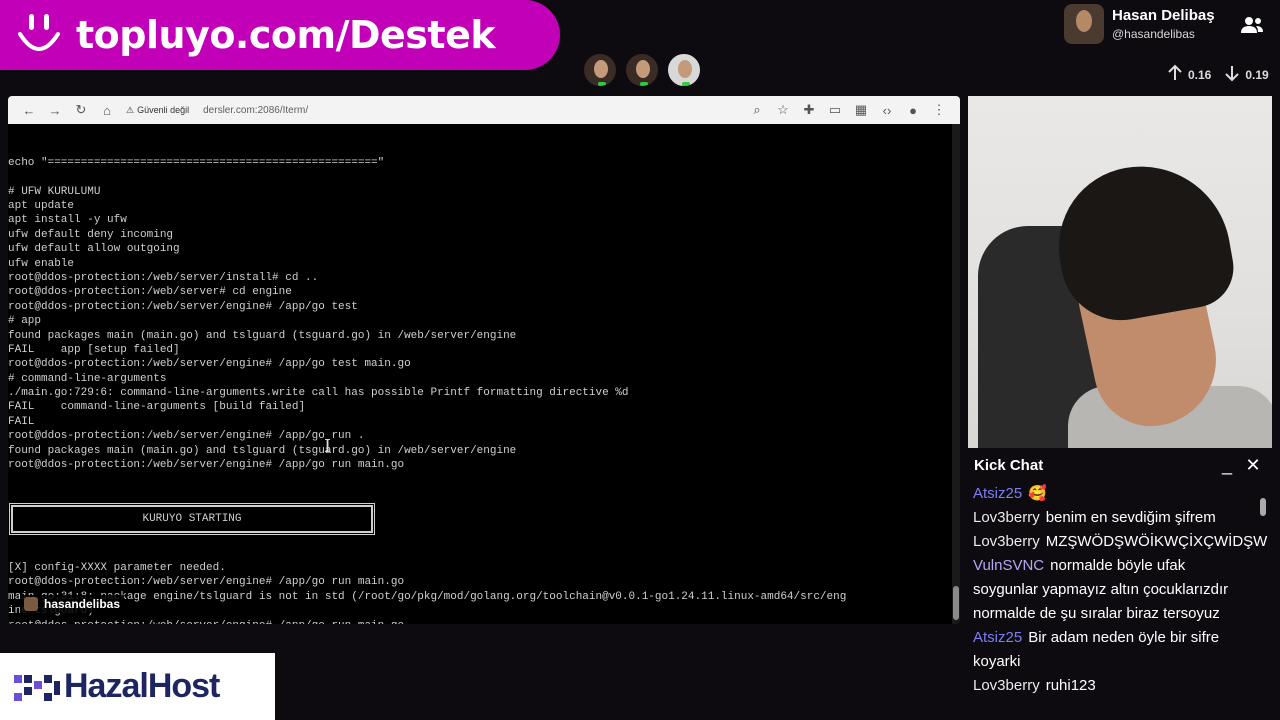 This screenshot has width=1280, height=720. Describe the element at coordinates (1252, 27) in the screenshot. I see `people-icon` at that location.